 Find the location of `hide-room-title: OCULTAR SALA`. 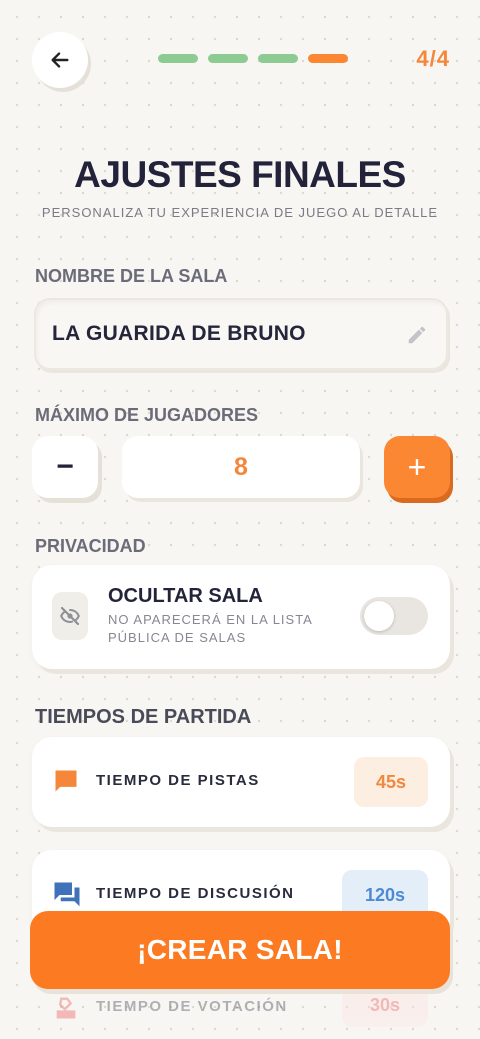

hide-room-title: OCULTAR SALA is located at coordinates (185, 596).